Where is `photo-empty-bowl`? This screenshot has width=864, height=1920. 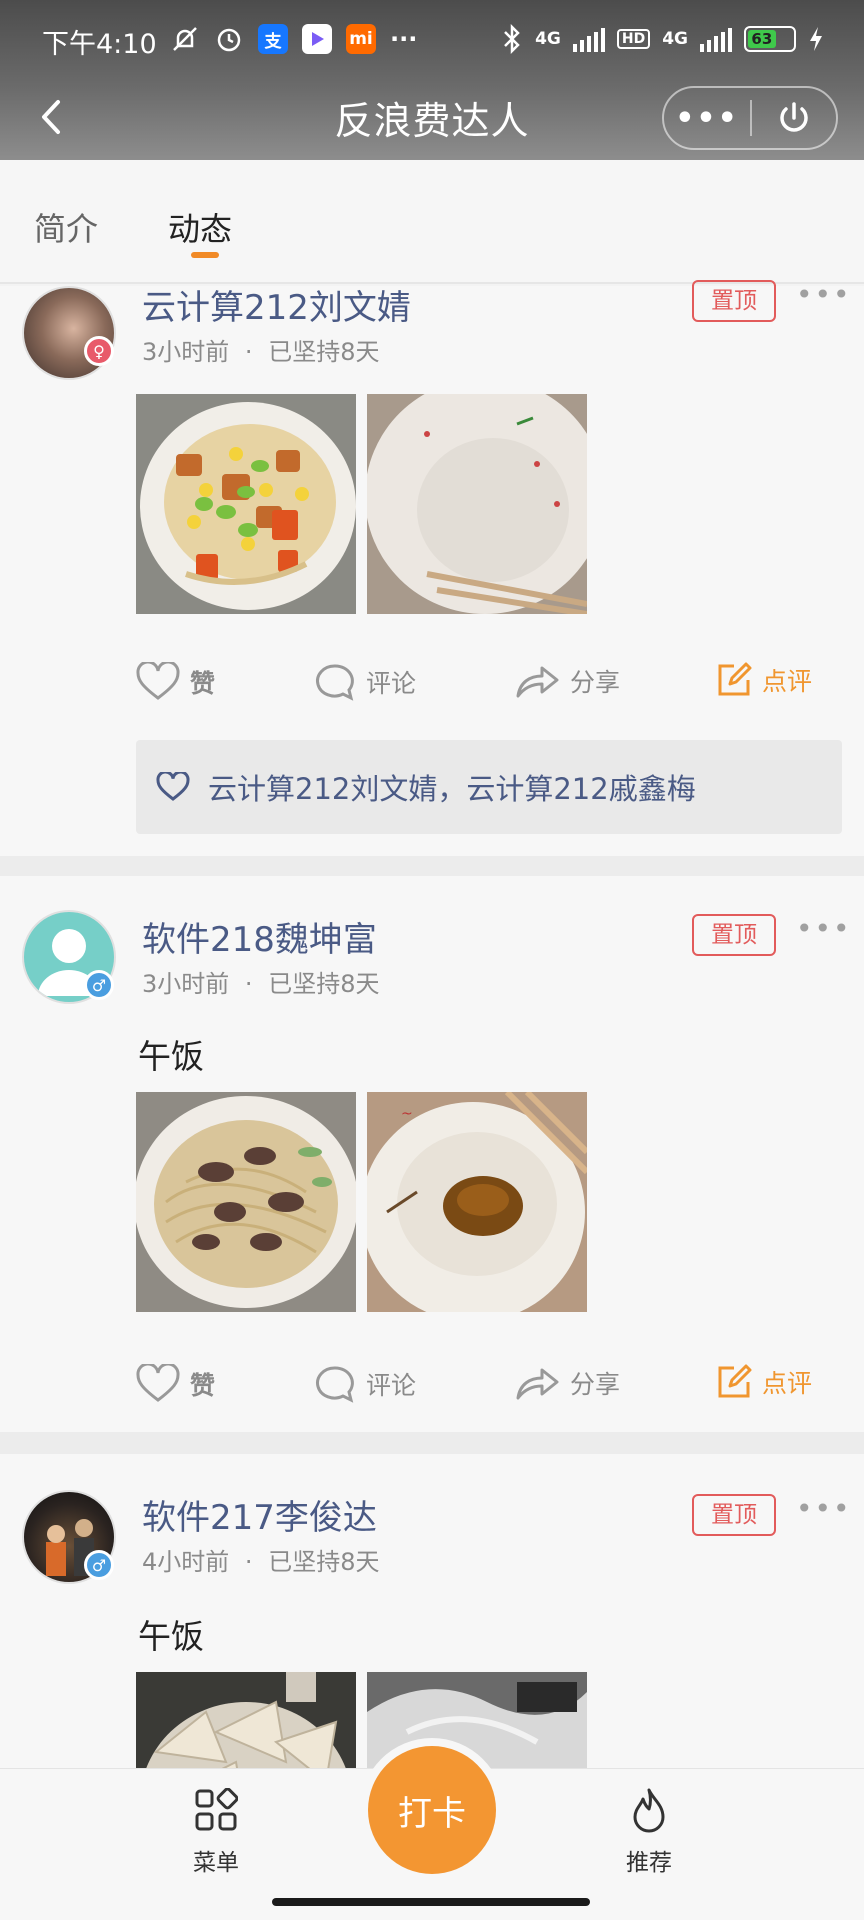
photo-empty-bowl is located at coordinates (477, 504).